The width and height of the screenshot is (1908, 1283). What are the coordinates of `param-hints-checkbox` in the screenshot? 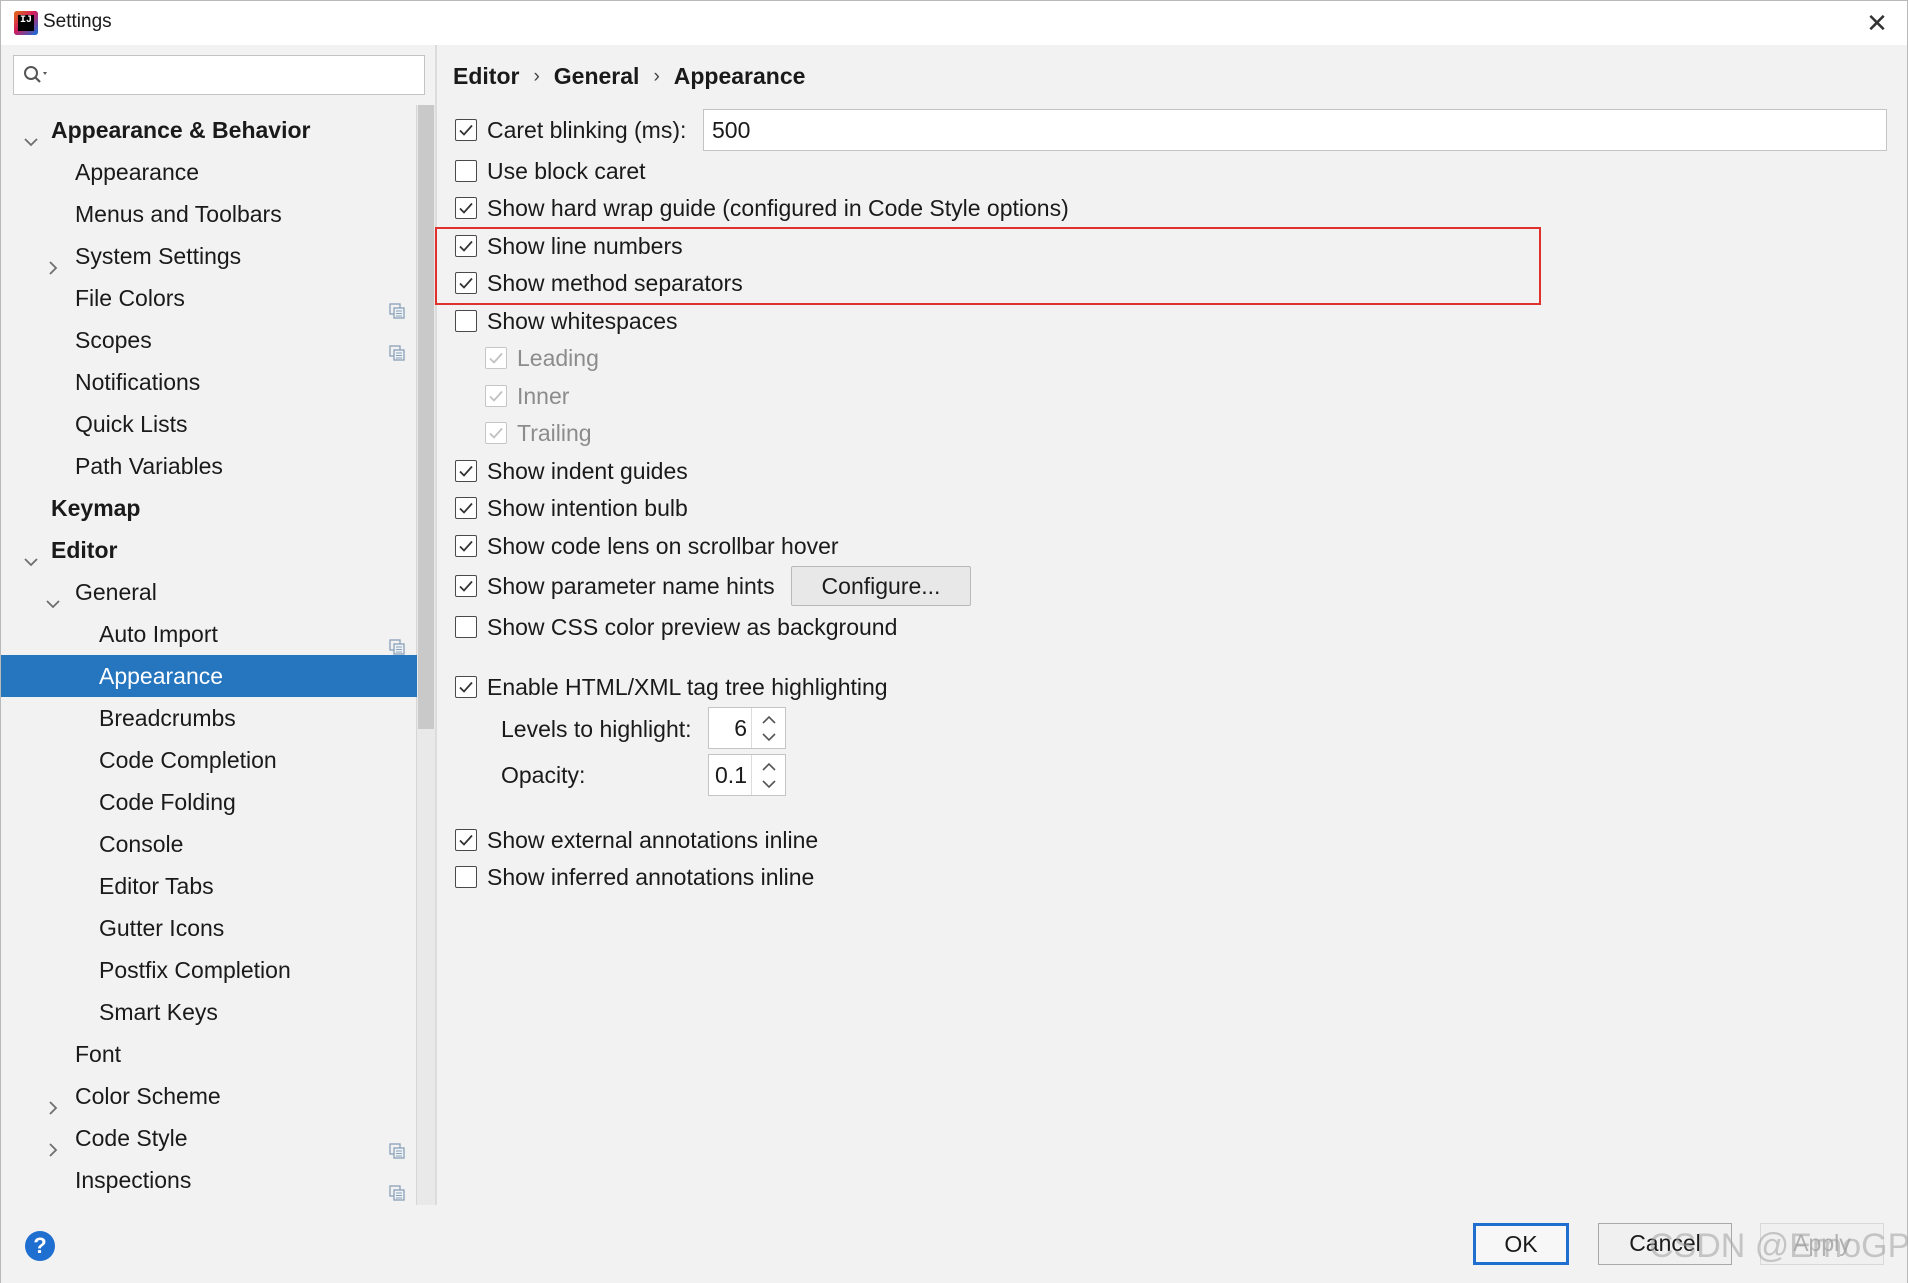 It's located at (466, 586).